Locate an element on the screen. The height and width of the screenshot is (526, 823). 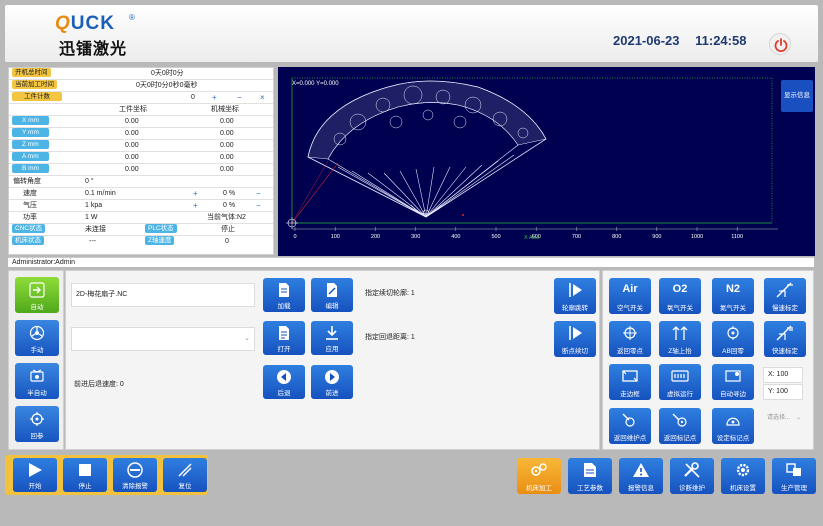
contour-jump-button: 轮廓跳转 is located at coordinates (575, 296).